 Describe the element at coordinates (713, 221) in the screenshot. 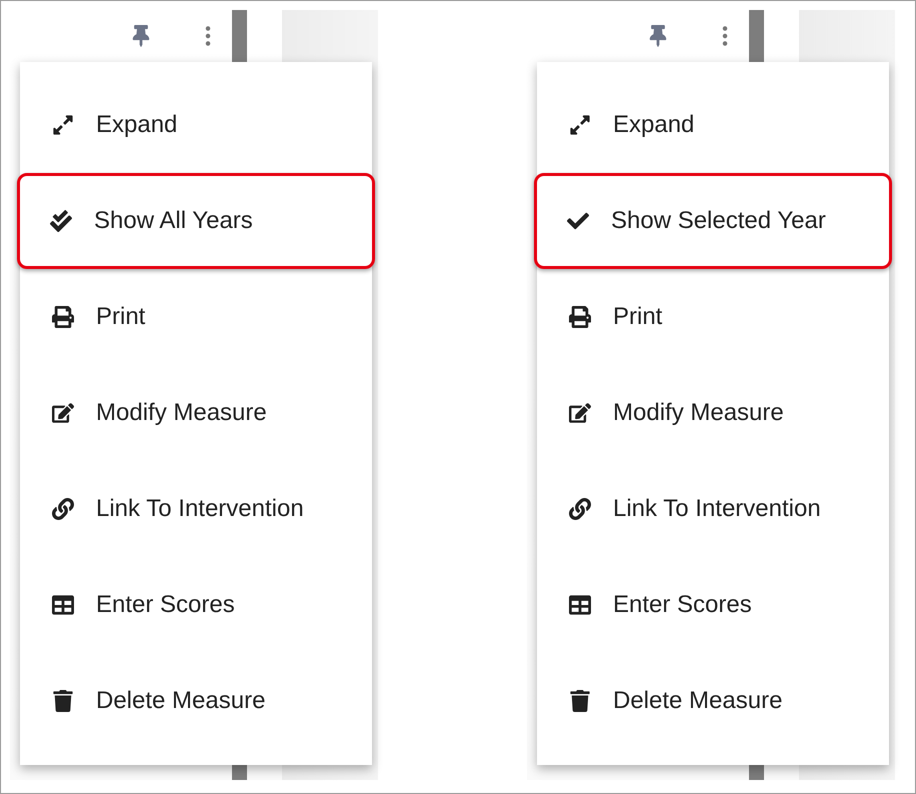

I see `menu-item: Show Selected Year` at that location.